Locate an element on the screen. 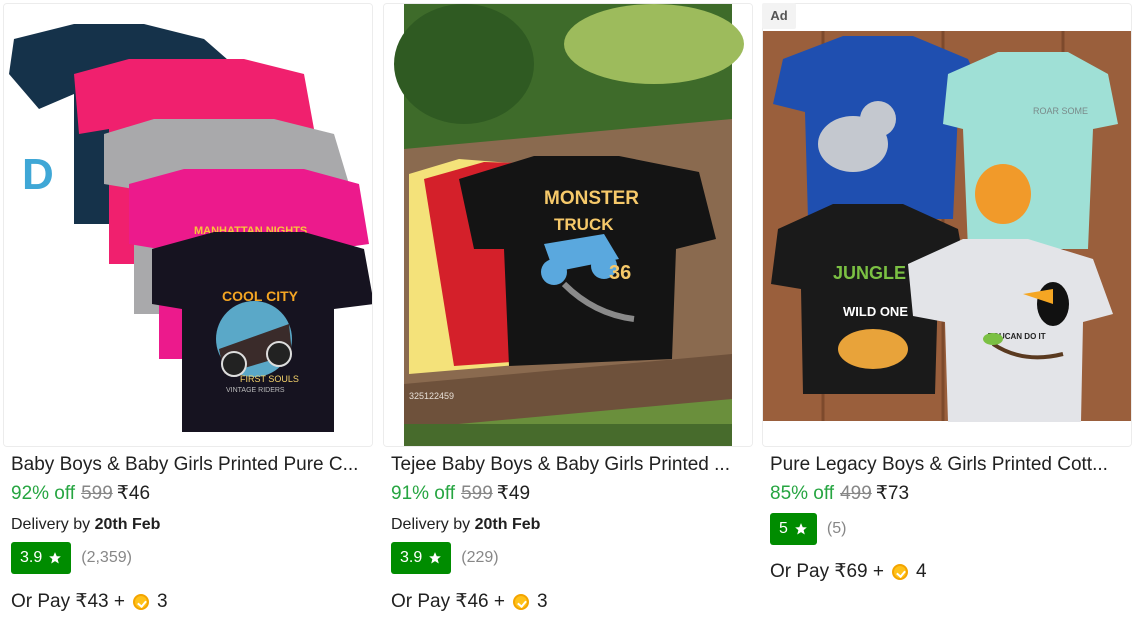  price-row: 92% off 599 ₹46 is located at coordinates (80, 494).